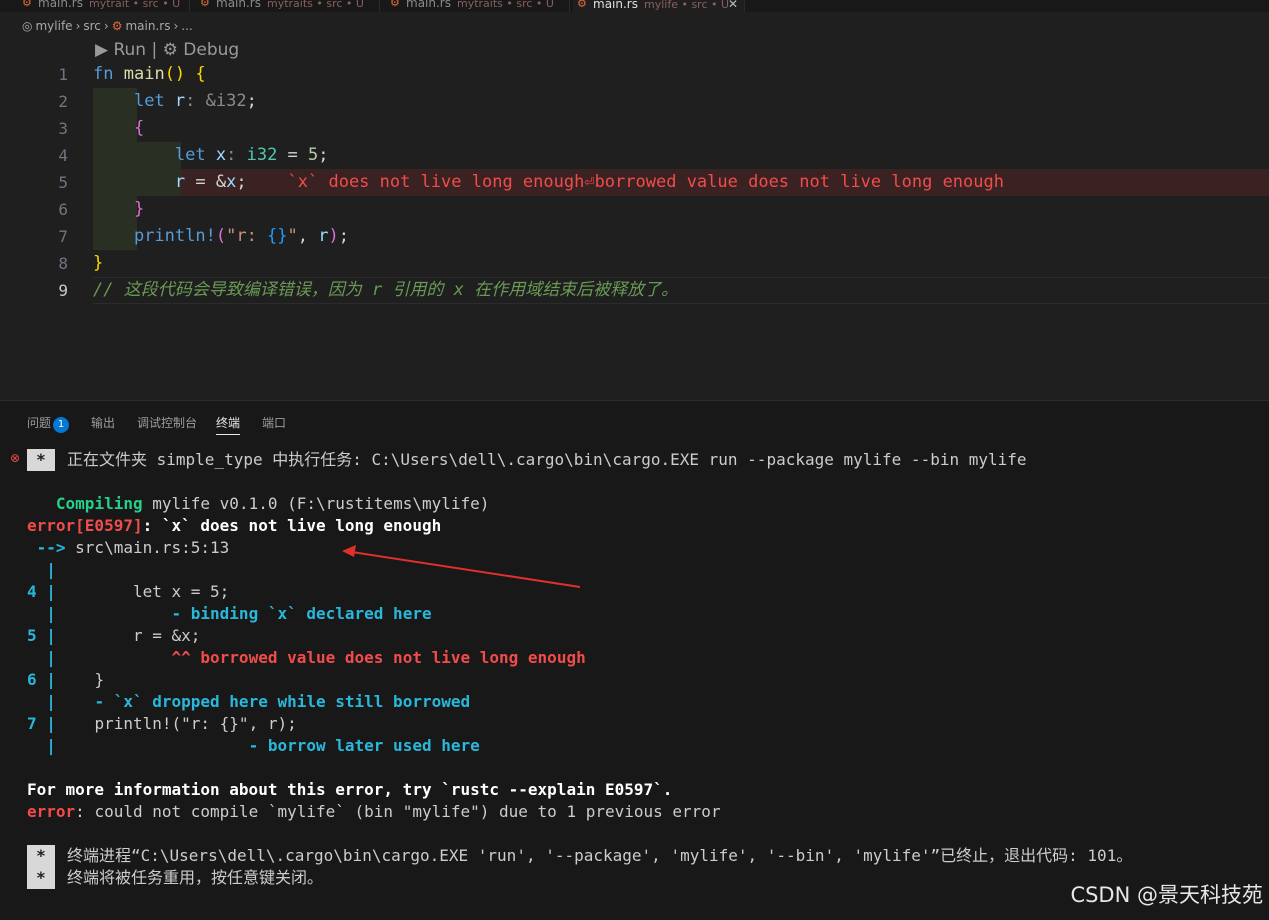 The image size is (1269, 920). I want to click on terminal-source-line: 4 | let x = 5;, so click(128, 591).